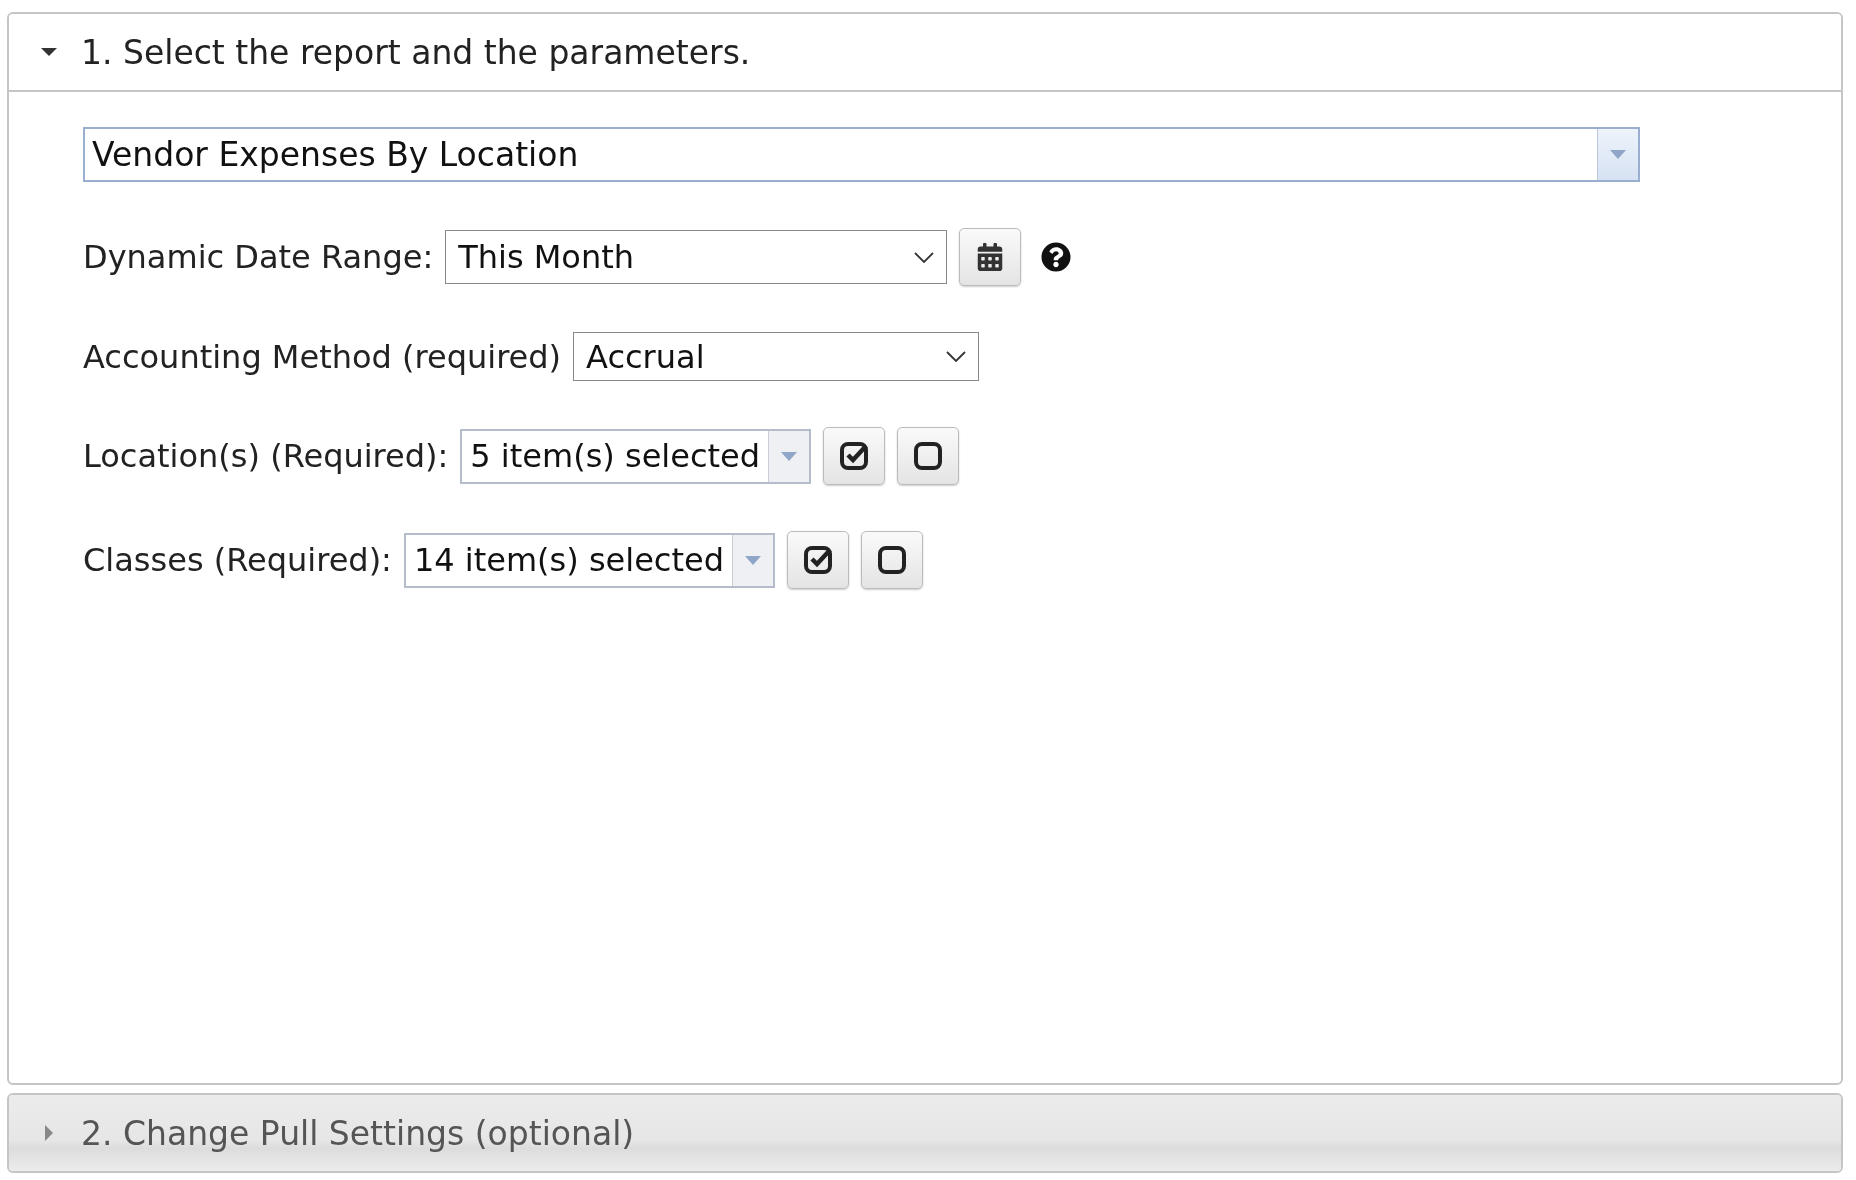  What do you see at coordinates (925, 53) in the screenshot?
I see `accordion-header: 1. Select the report and the parameters.` at bounding box center [925, 53].